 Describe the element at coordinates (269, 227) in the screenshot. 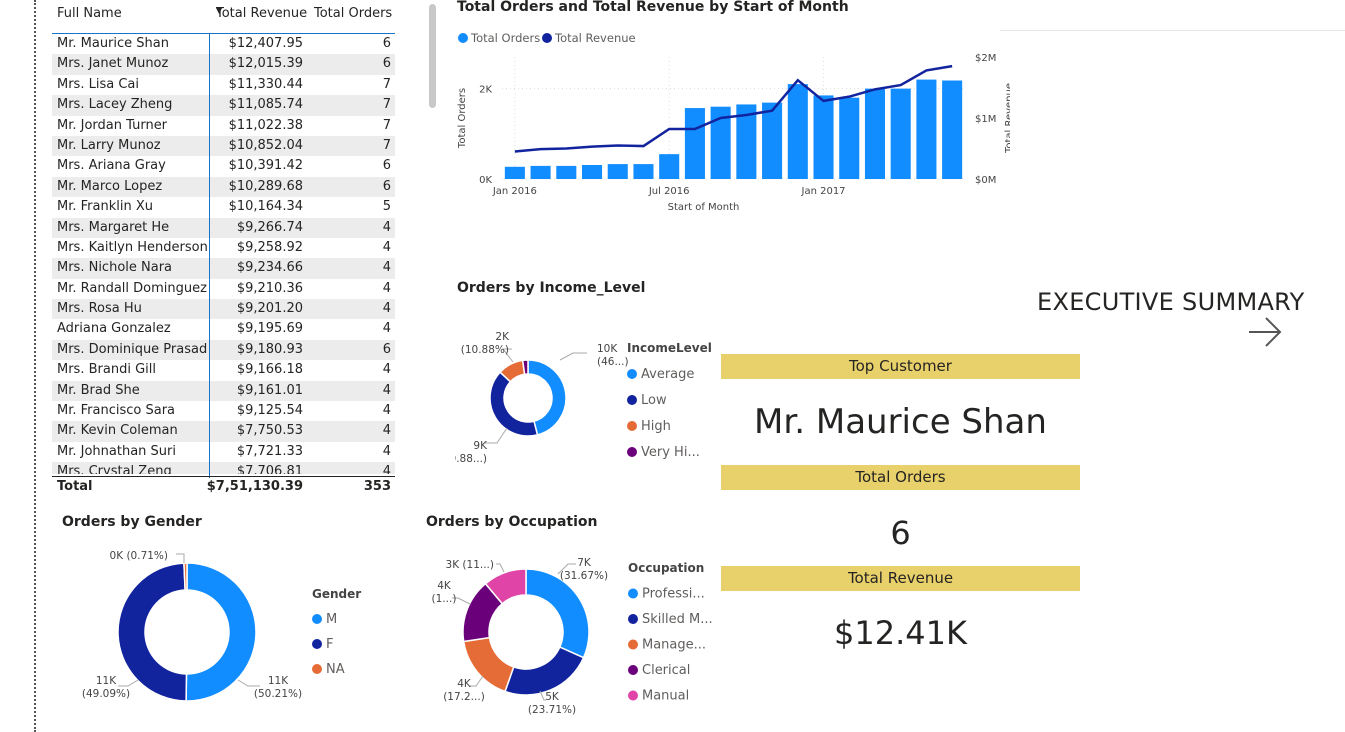

I see `cell-revenue: $9,266.74` at that location.